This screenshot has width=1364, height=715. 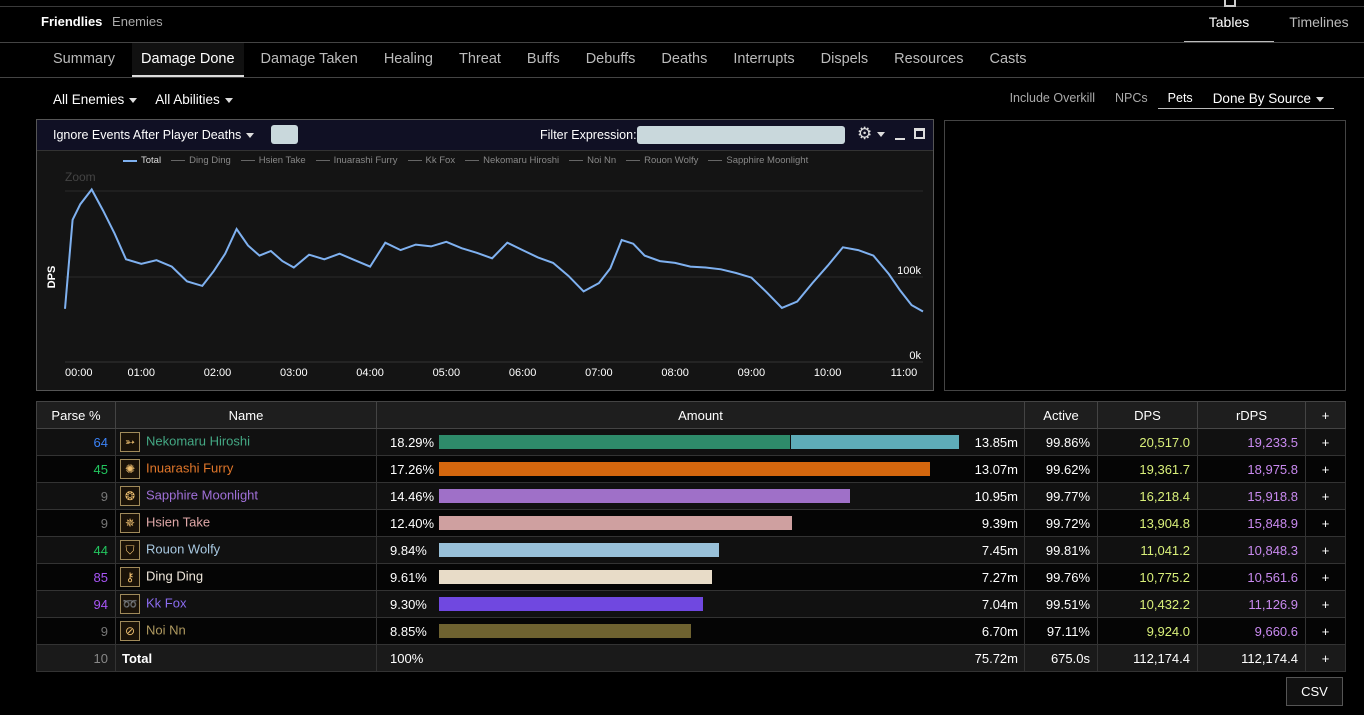 I want to click on tab-threat: Threat, so click(x=480, y=60).